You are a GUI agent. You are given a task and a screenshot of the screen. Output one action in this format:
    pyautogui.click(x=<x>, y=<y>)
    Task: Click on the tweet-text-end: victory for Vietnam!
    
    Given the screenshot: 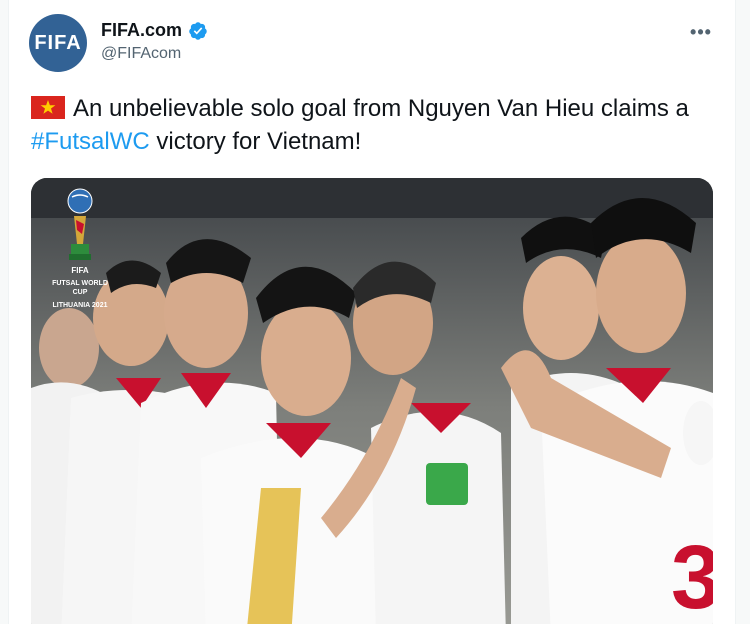 What is the action you would take?
    pyautogui.click(x=255, y=141)
    